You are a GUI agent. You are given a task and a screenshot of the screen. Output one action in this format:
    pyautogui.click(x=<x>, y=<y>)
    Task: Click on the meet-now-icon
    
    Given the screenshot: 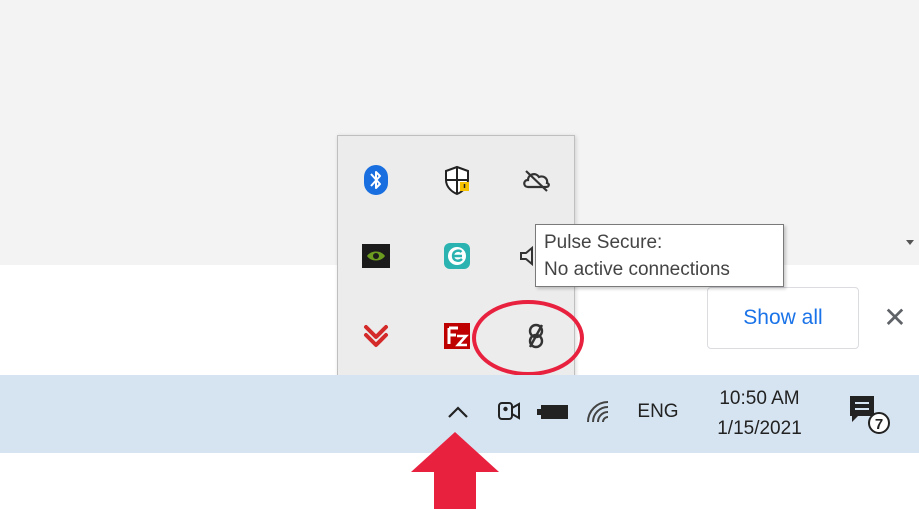 What is the action you would take?
    pyautogui.click(x=509, y=411)
    